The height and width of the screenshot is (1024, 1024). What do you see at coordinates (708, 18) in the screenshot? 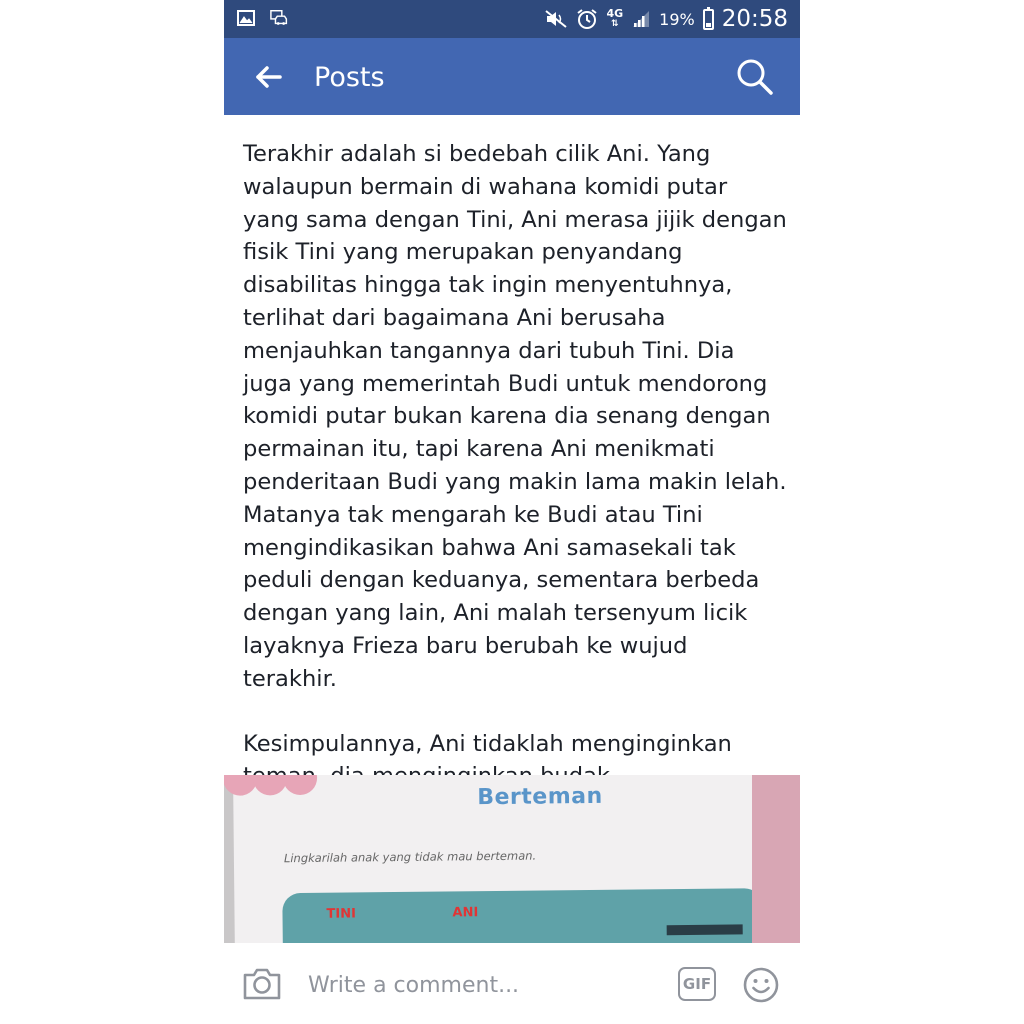
I see `battery-icon` at bounding box center [708, 18].